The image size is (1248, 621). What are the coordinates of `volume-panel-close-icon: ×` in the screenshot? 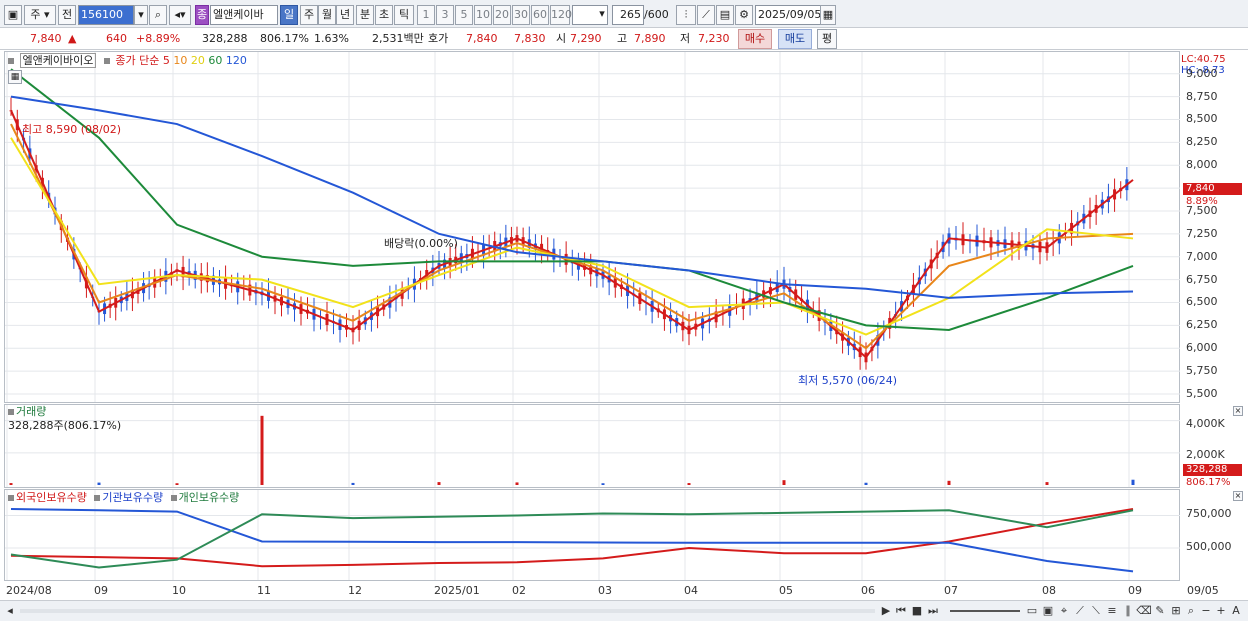 It's located at (1238, 411).